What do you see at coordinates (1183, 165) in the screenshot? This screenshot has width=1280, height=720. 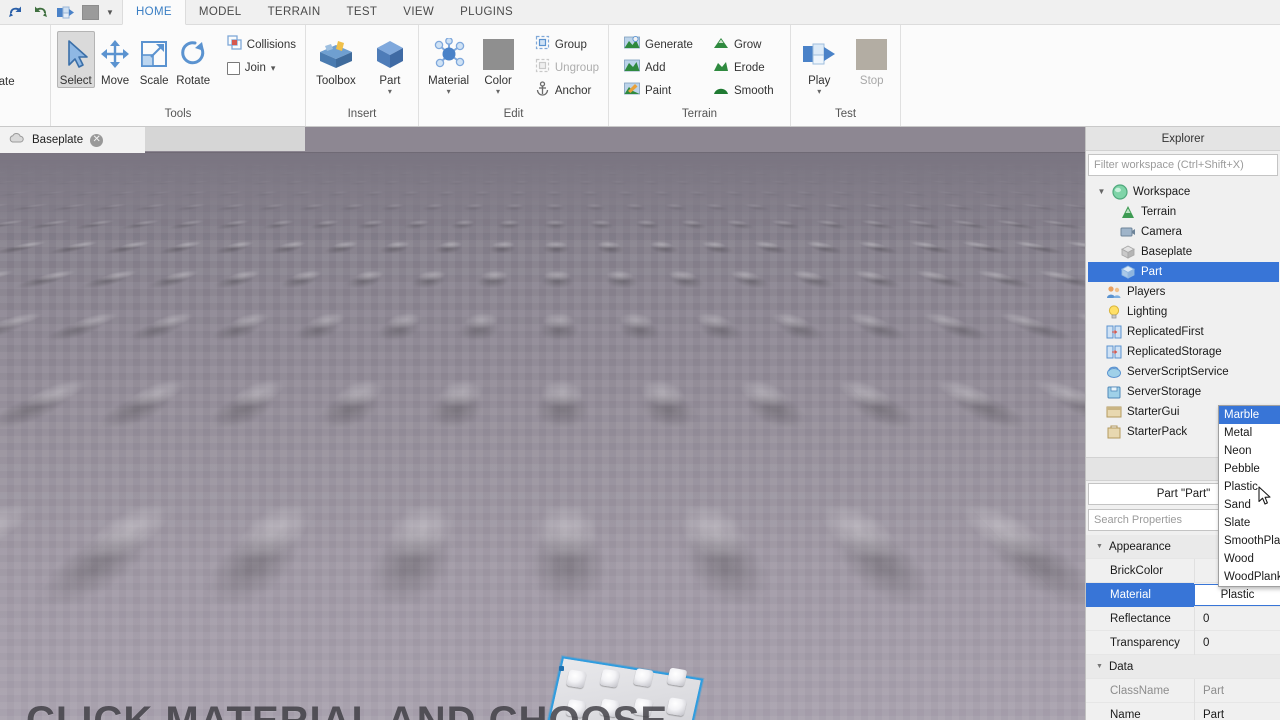 I see `explorer-filter-input: Filter workspace (Ctrl+Shift+X)` at bounding box center [1183, 165].